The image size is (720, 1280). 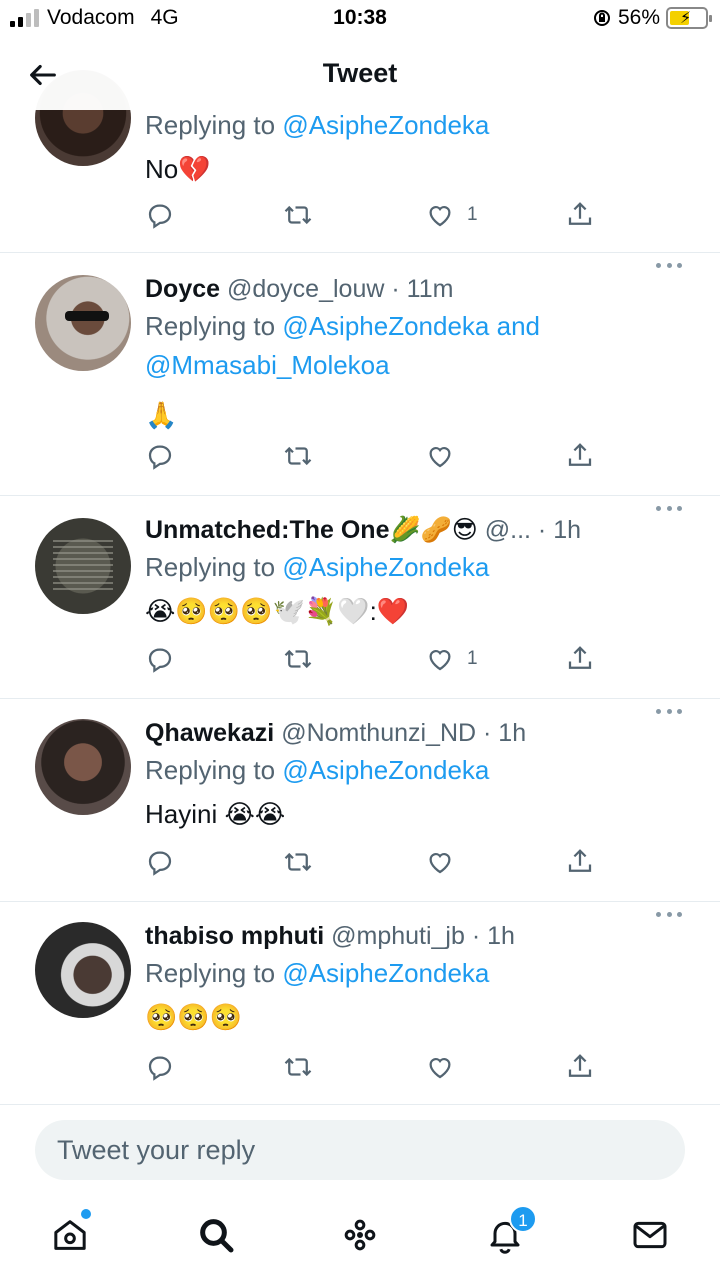 I want to click on reply-input: Tweet your reply, so click(x=360, y=1150).